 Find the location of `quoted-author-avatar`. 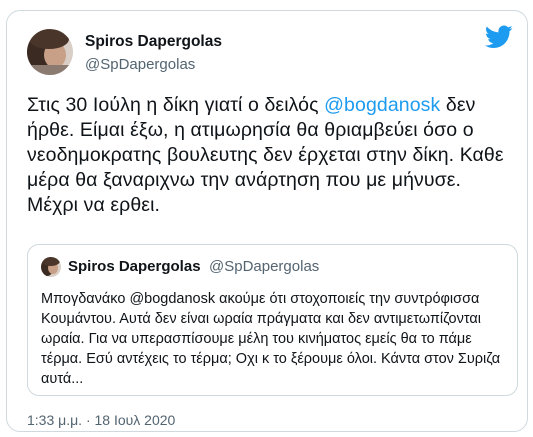

quoted-author-avatar is located at coordinates (51, 267).